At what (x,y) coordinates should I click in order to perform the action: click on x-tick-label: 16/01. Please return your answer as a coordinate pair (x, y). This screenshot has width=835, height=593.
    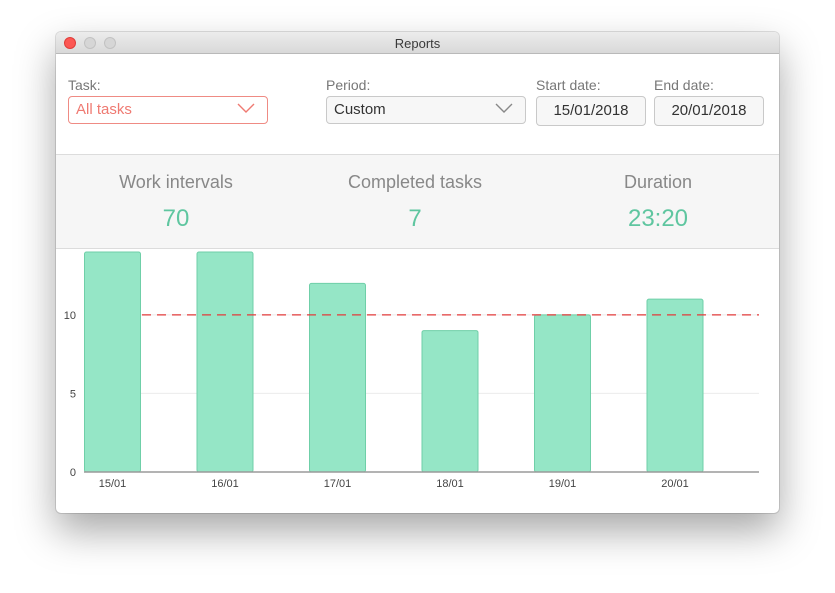
    Looking at the image, I should click on (225, 484).